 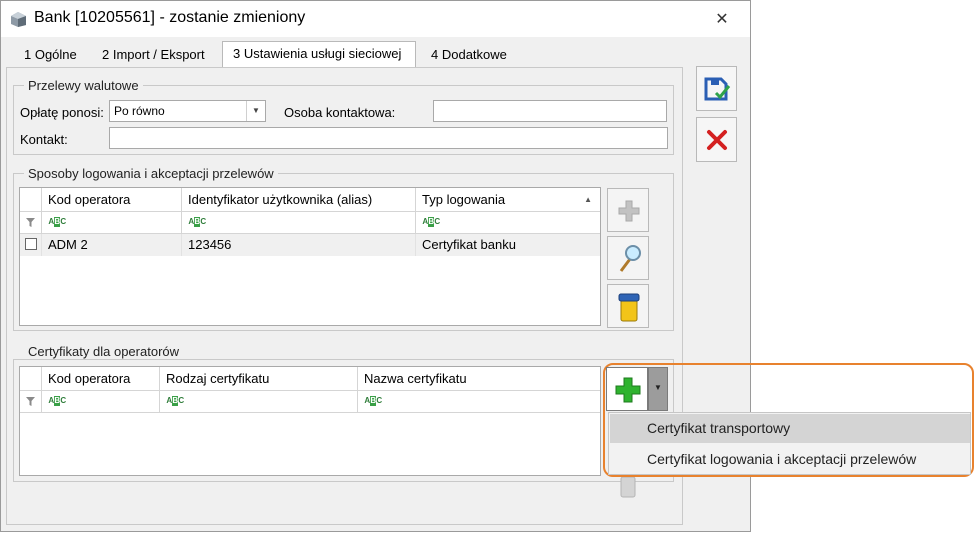 I want to click on tab-additional: 4 Dodatkowe, so click(x=469, y=55).